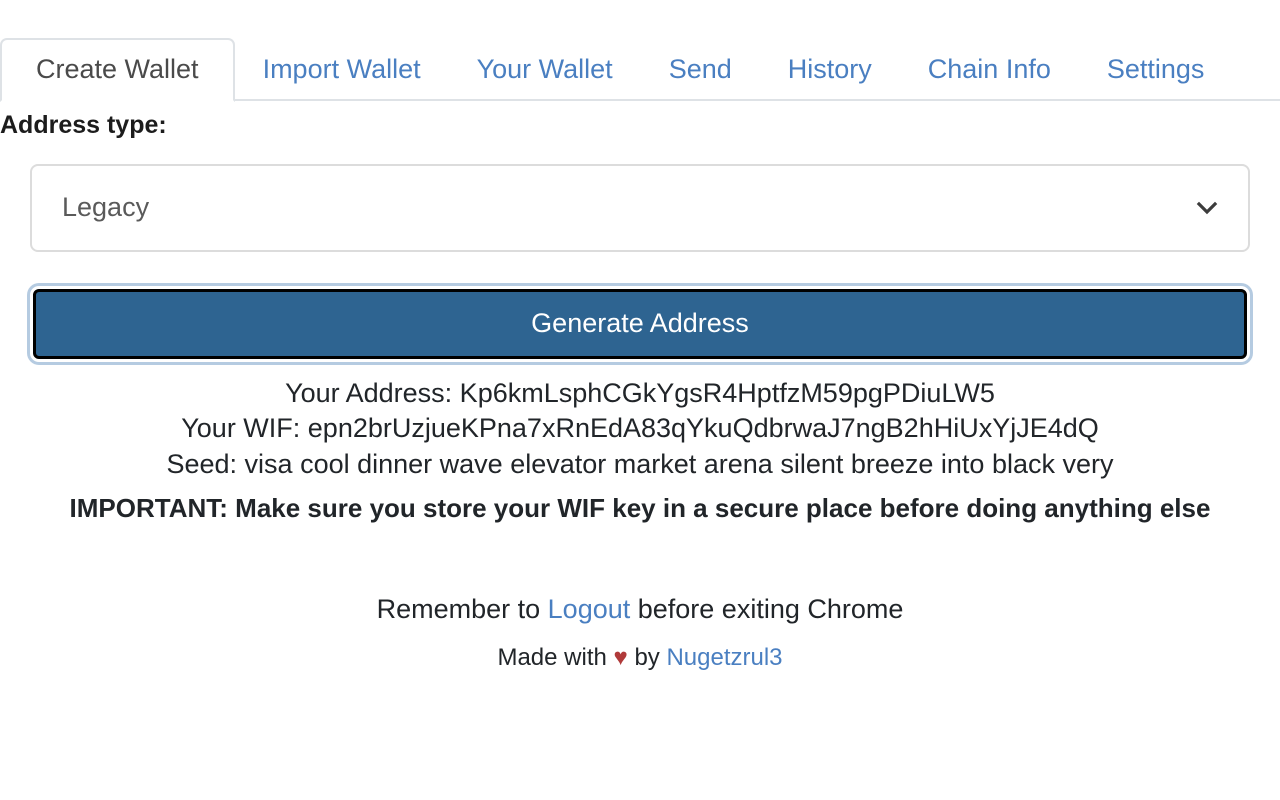 The image size is (1280, 800). I want to click on credits-mid: by, so click(647, 657).